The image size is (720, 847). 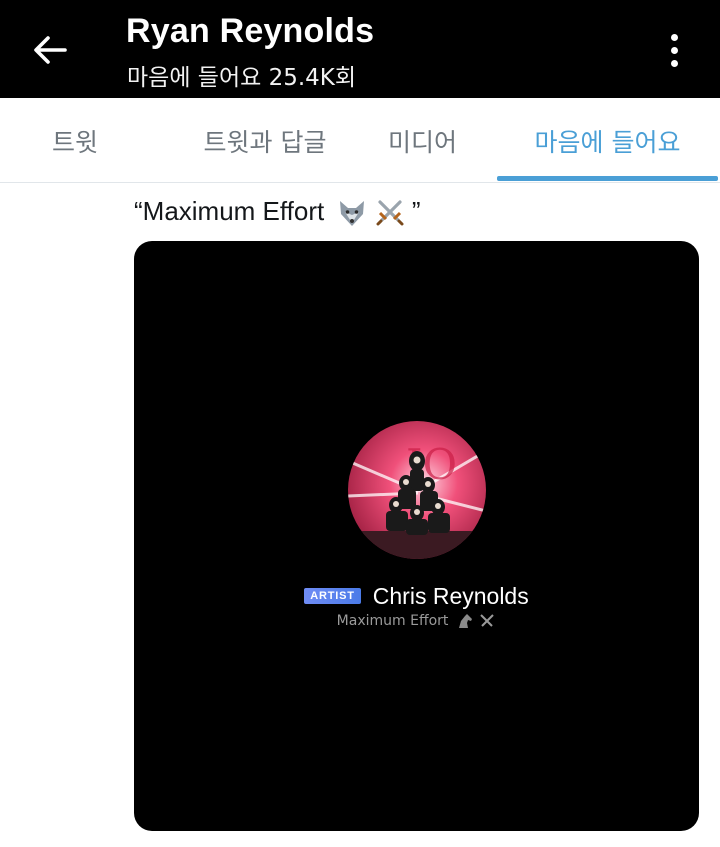 I want to click on artist-badge: ARTIST, so click(x=332, y=596).